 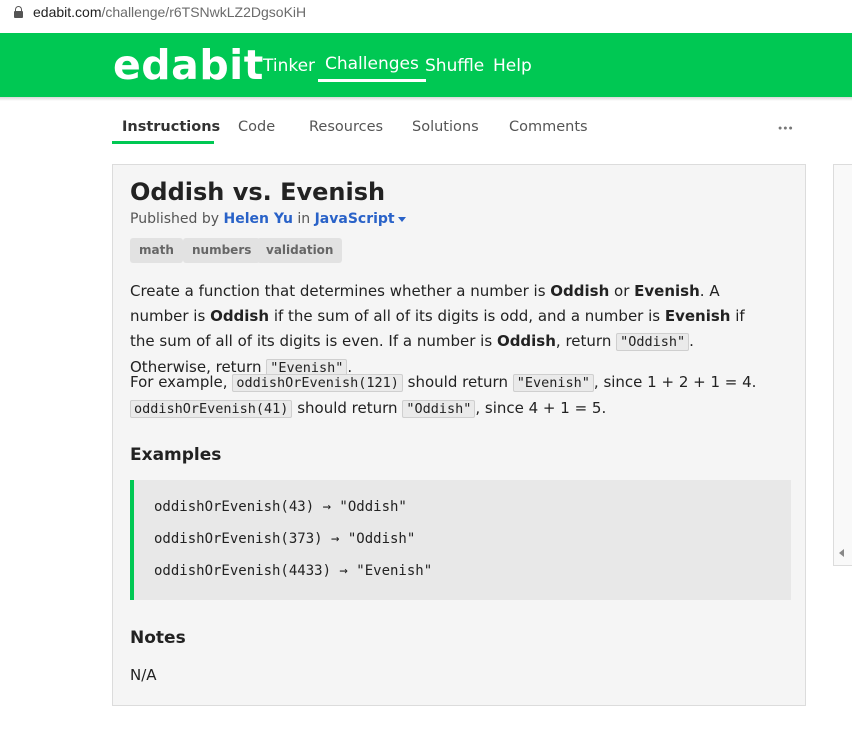 What do you see at coordinates (211, 409) in the screenshot?
I see `inline-code: oddishOrEvenish(41)` at bounding box center [211, 409].